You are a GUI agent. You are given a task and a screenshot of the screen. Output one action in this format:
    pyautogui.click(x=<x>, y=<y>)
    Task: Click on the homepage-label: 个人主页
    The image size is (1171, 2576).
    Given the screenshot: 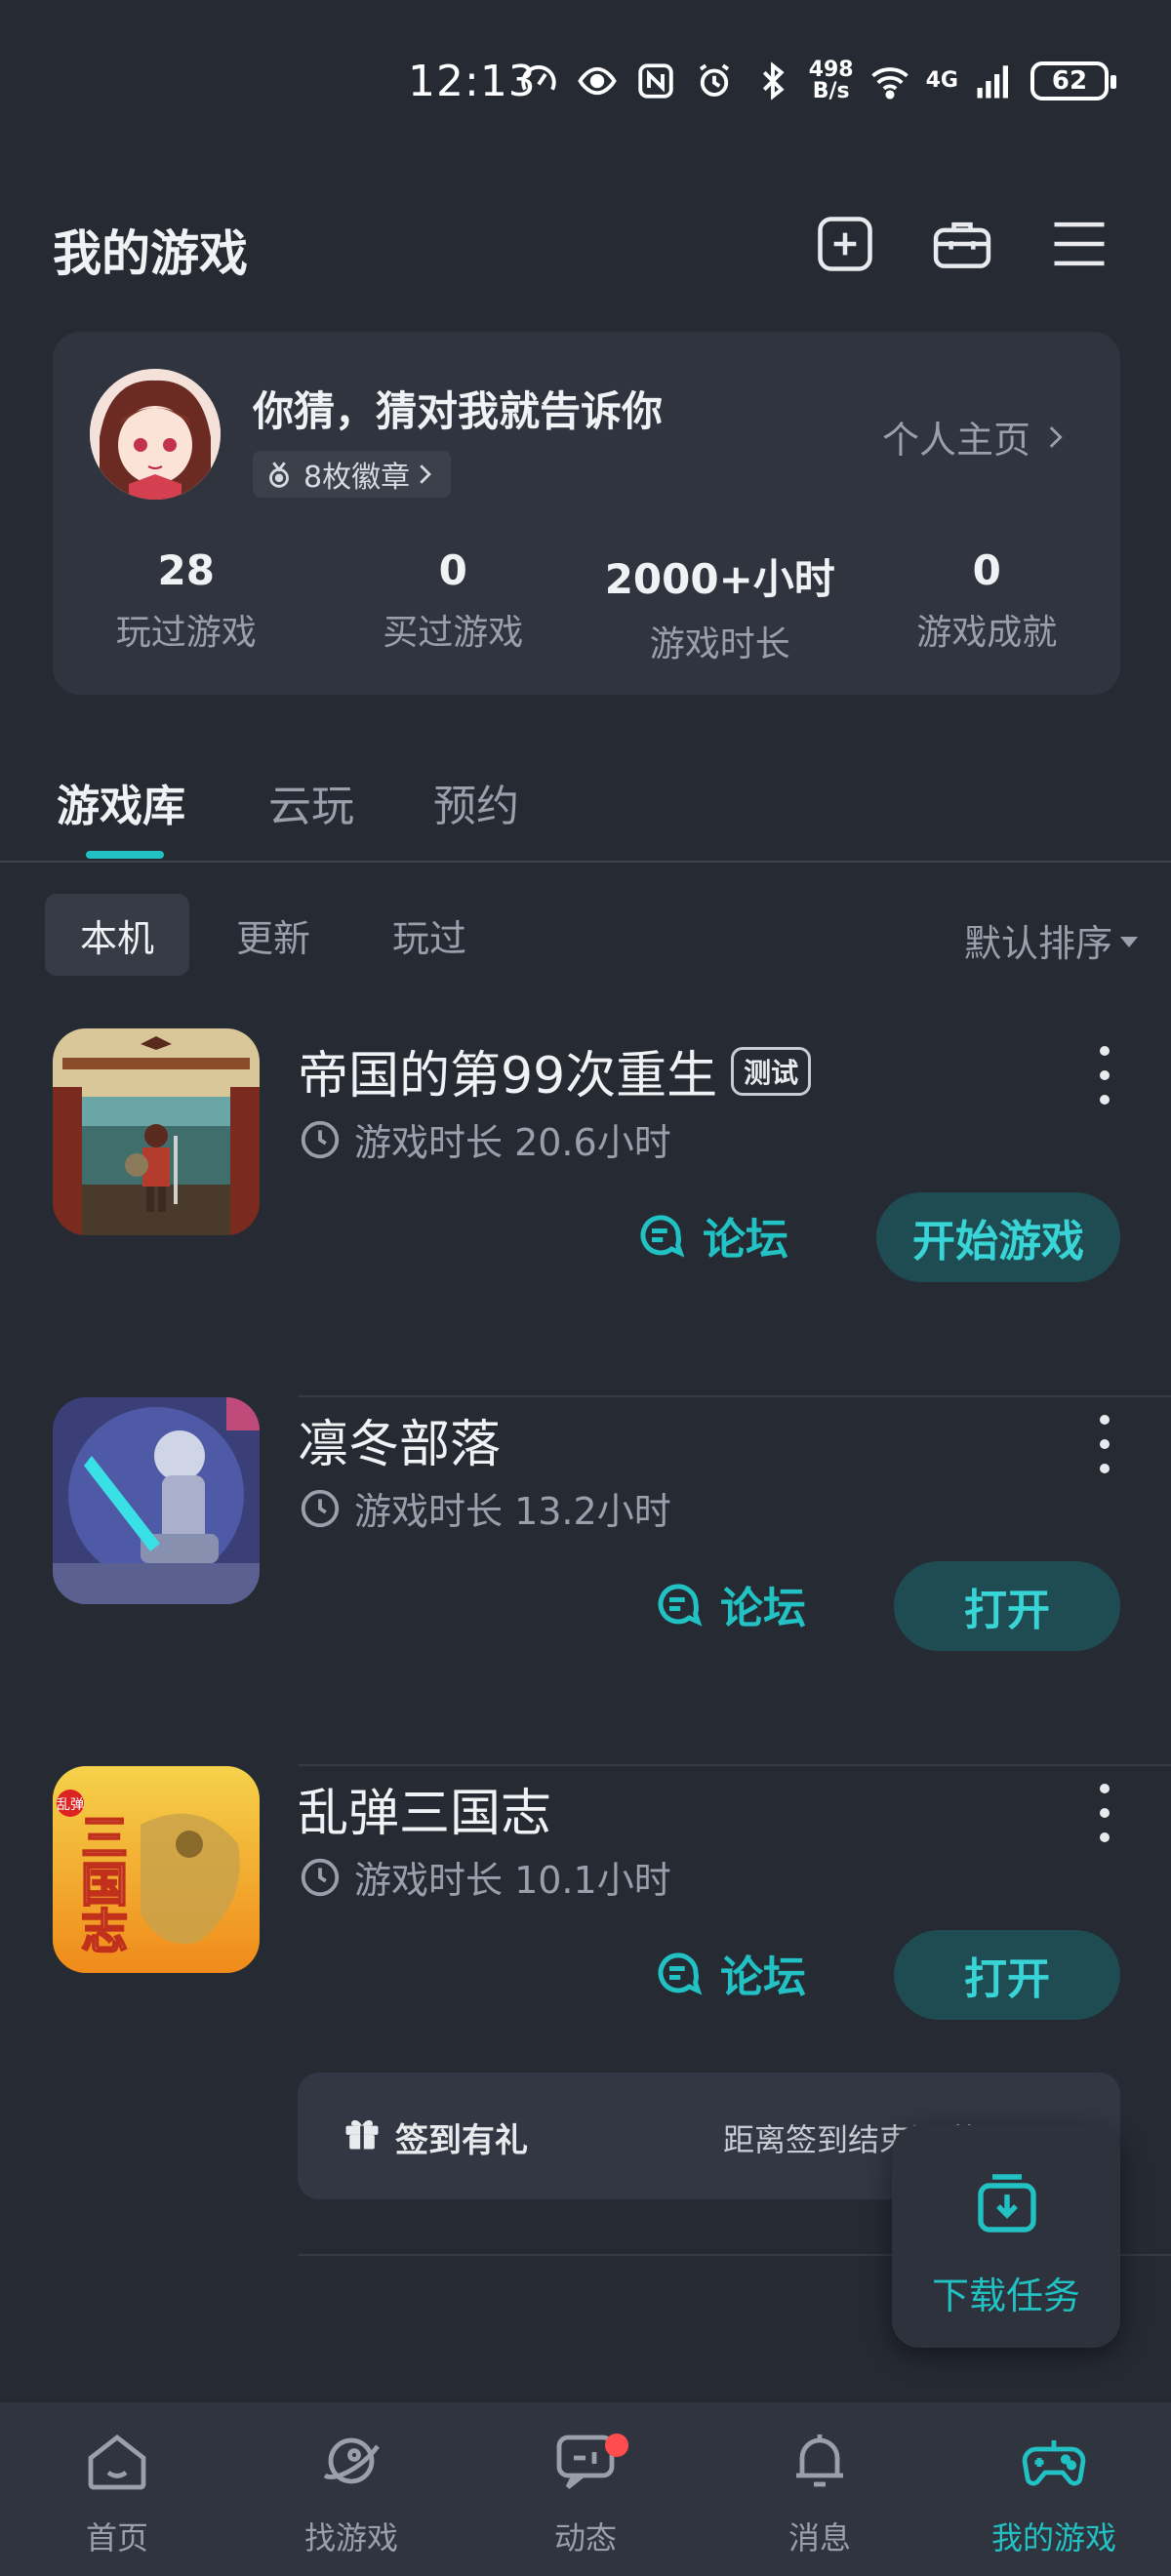 What is the action you would take?
    pyautogui.click(x=955, y=440)
    